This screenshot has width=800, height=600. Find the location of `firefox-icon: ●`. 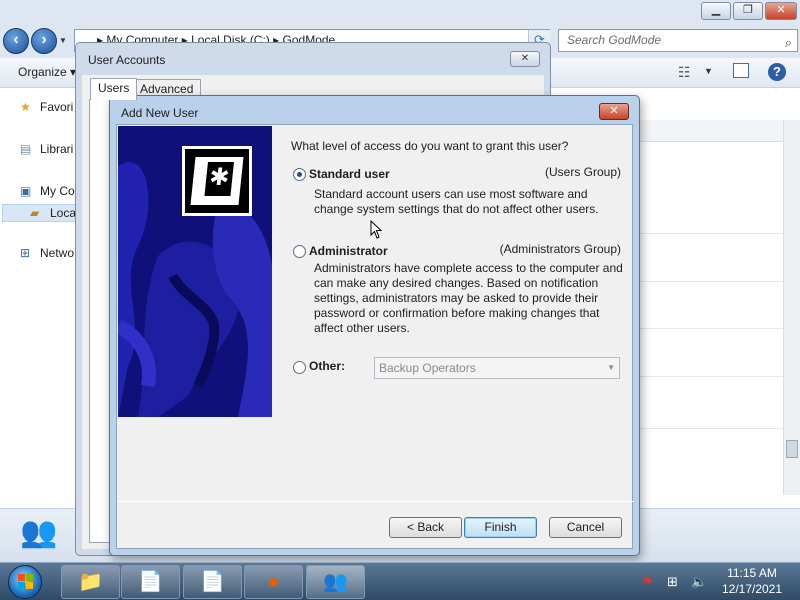

firefox-icon: ● is located at coordinates (273, 582).